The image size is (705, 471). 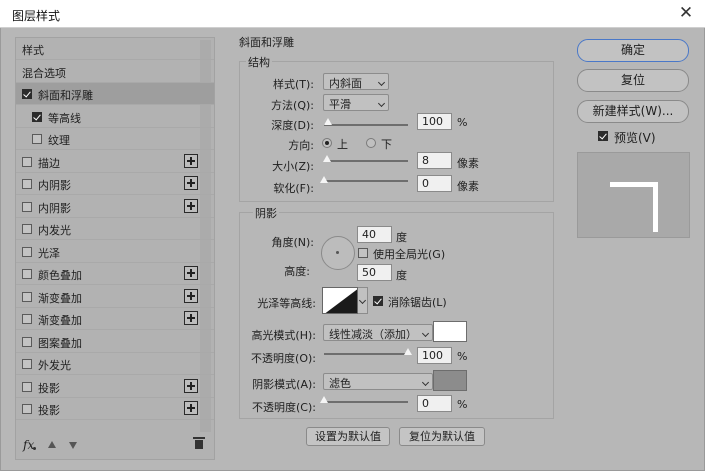 What do you see at coordinates (366, 181) in the screenshot?
I see `soften-slider-track` at bounding box center [366, 181].